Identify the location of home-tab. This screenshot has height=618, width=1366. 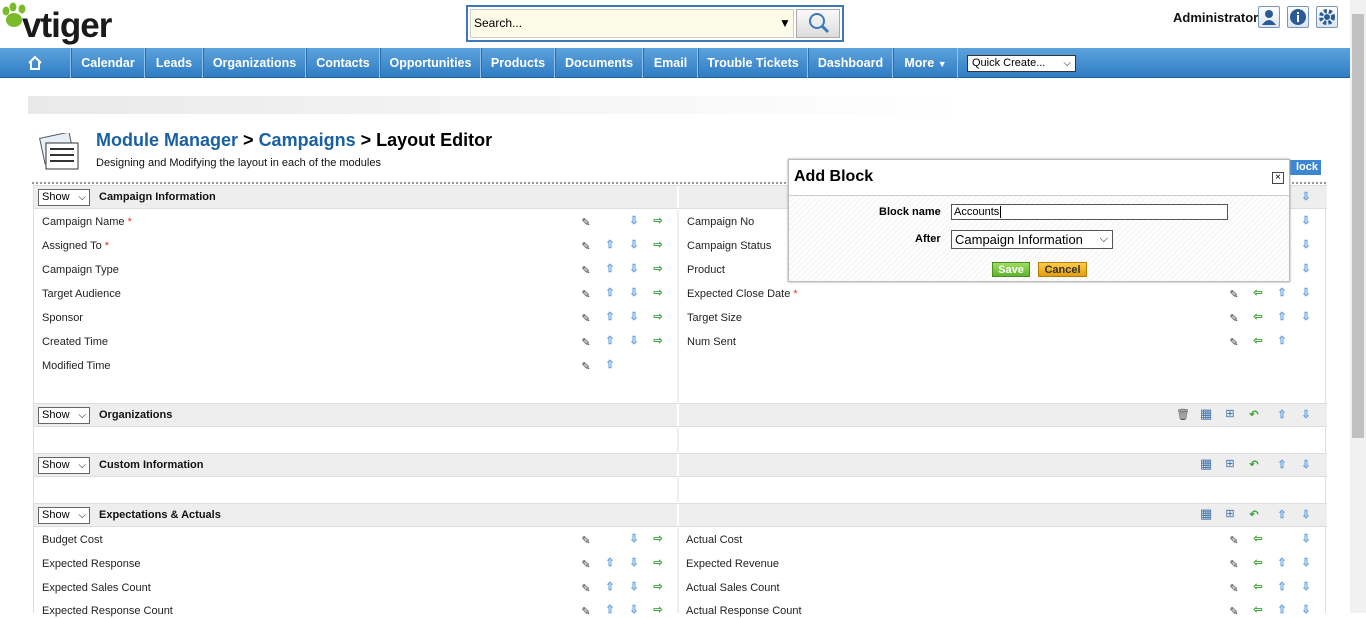
(35, 63).